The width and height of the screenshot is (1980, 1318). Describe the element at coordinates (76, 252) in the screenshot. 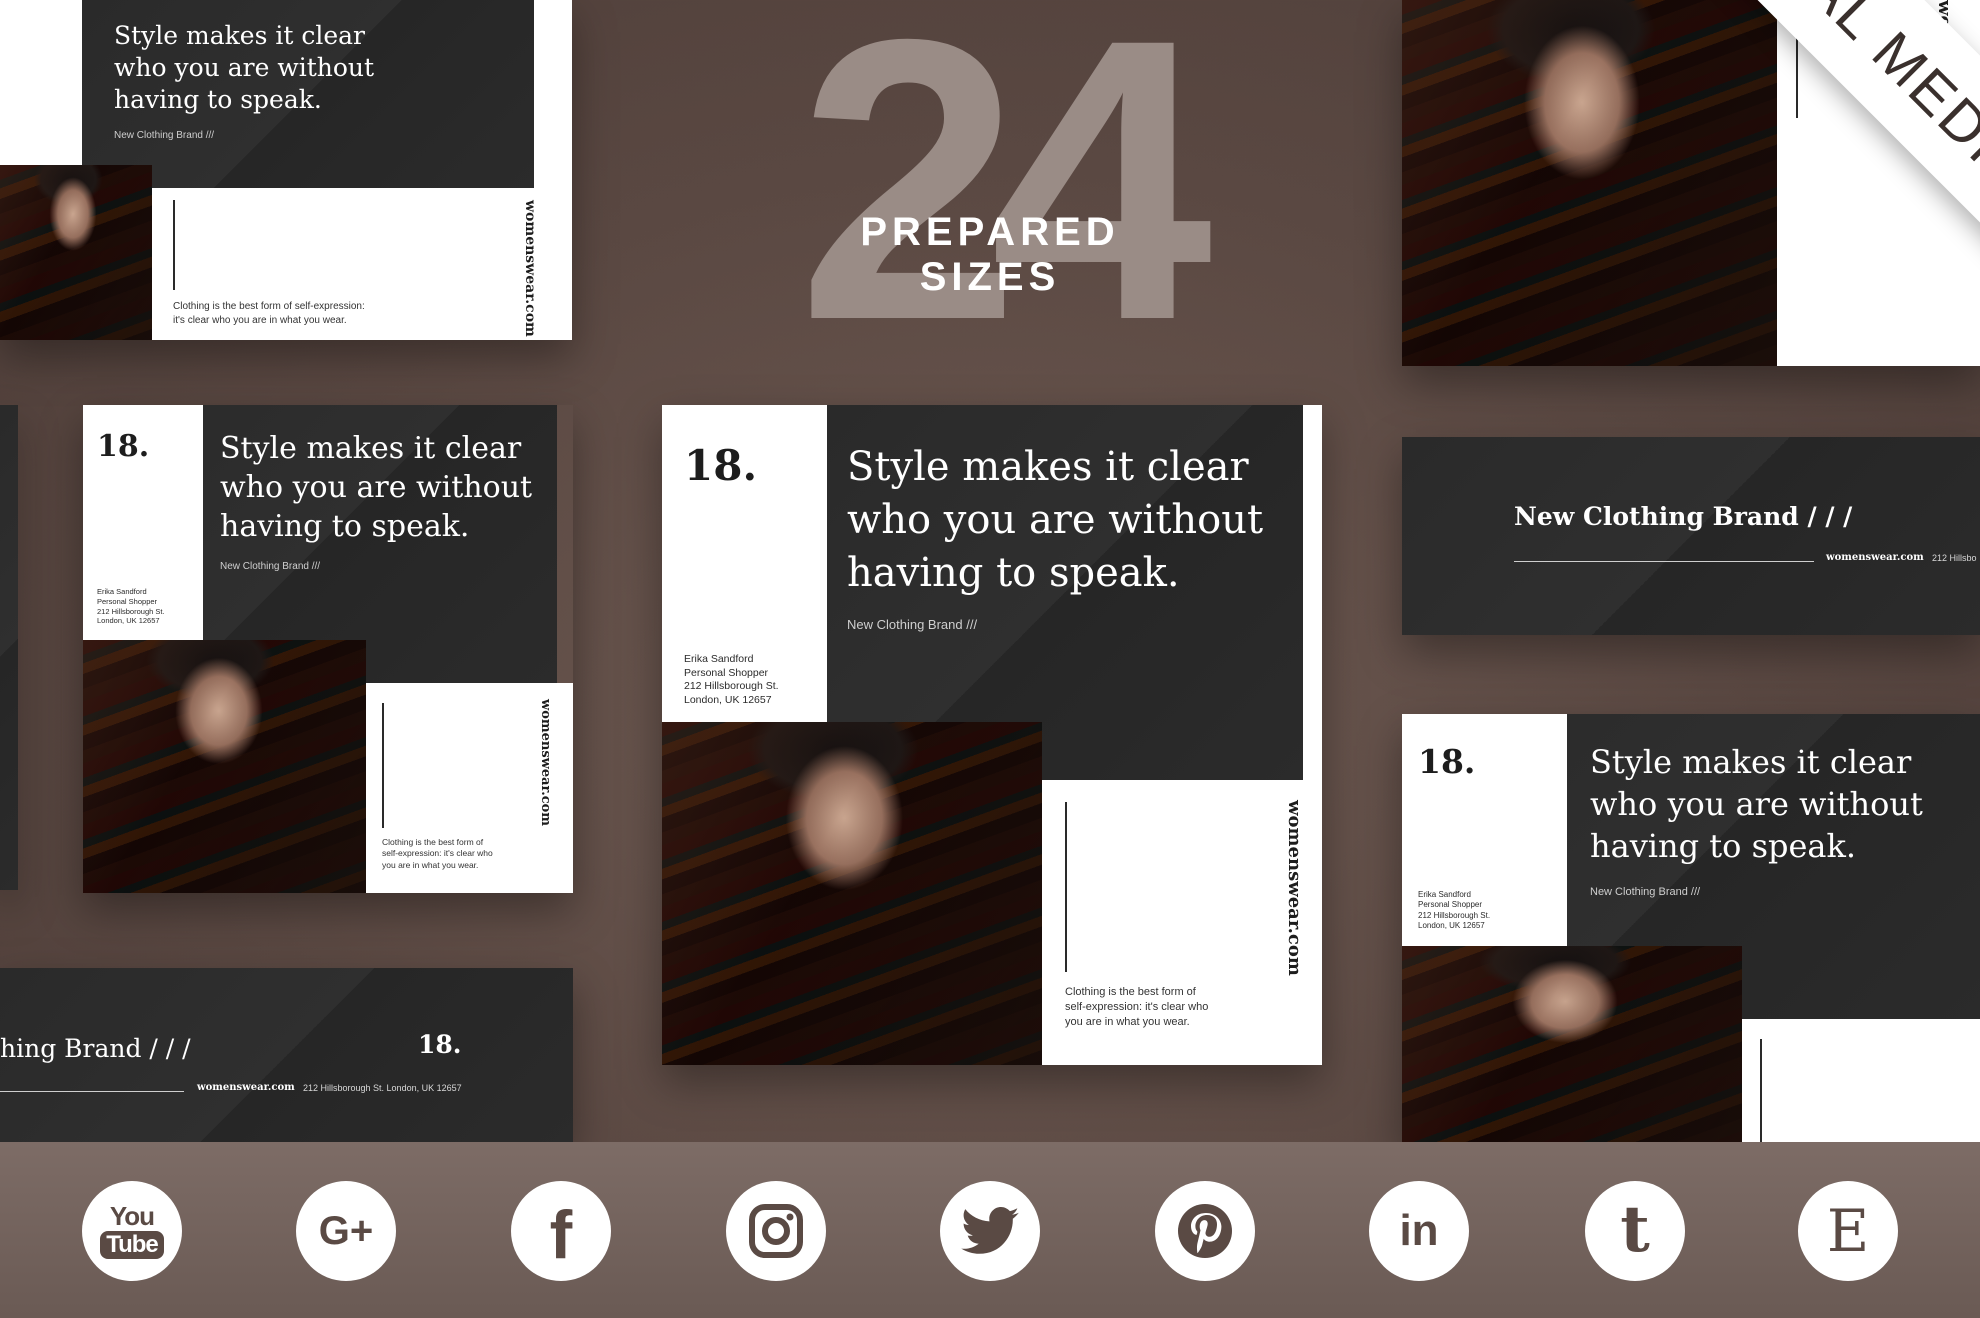

I see `card-top-left-photo` at that location.